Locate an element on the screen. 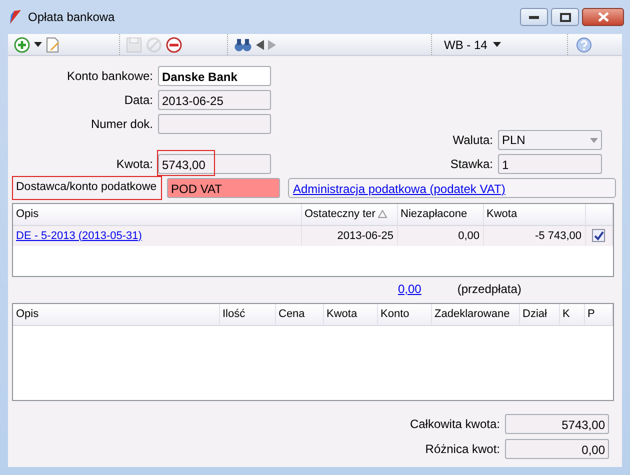 The width and height of the screenshot is (630, 475). help-icon is located at coordinates (584, 44).